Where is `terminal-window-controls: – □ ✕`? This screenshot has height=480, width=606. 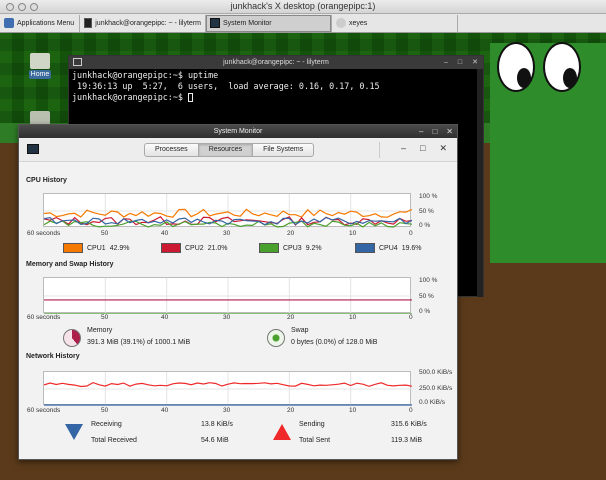 terminal-window-controls: – □ ✕ is located at coordinates (461, 62).